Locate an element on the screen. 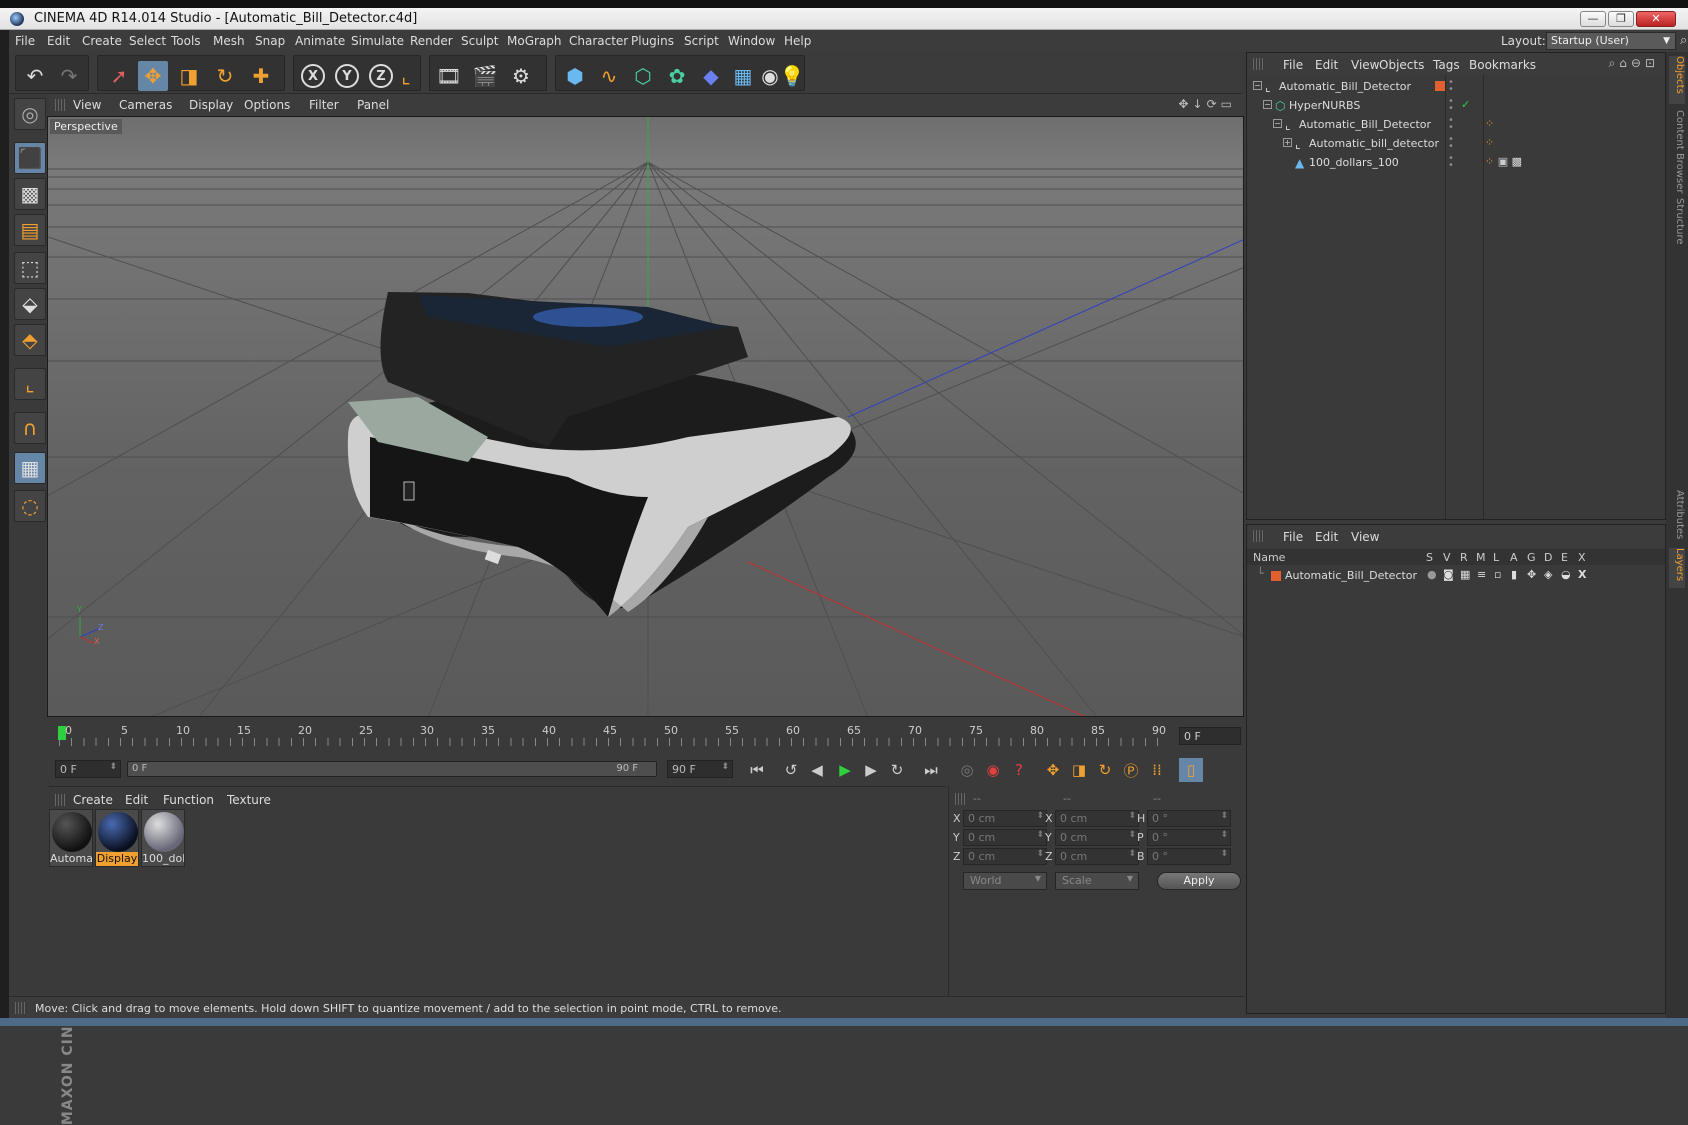 This screenshot has height=1125, width=1688. key-scale-icon: ◨ is located at coordinates (1079, 770).